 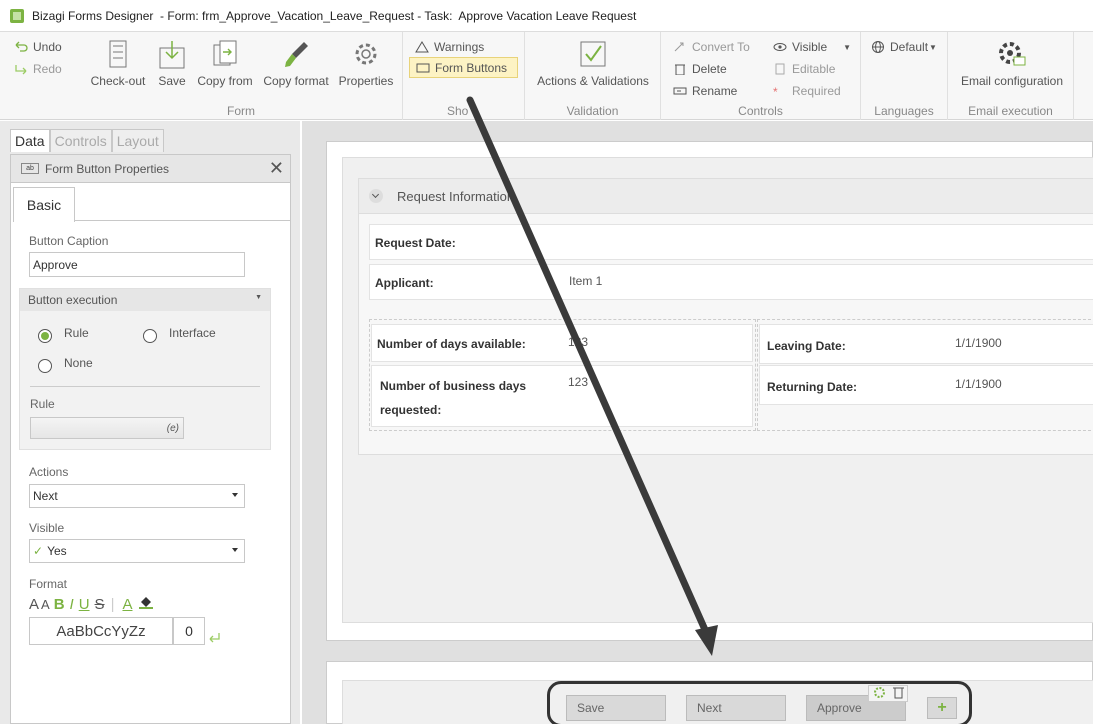 I want to click on delete-button: Delete, so click(x=700, y=69).